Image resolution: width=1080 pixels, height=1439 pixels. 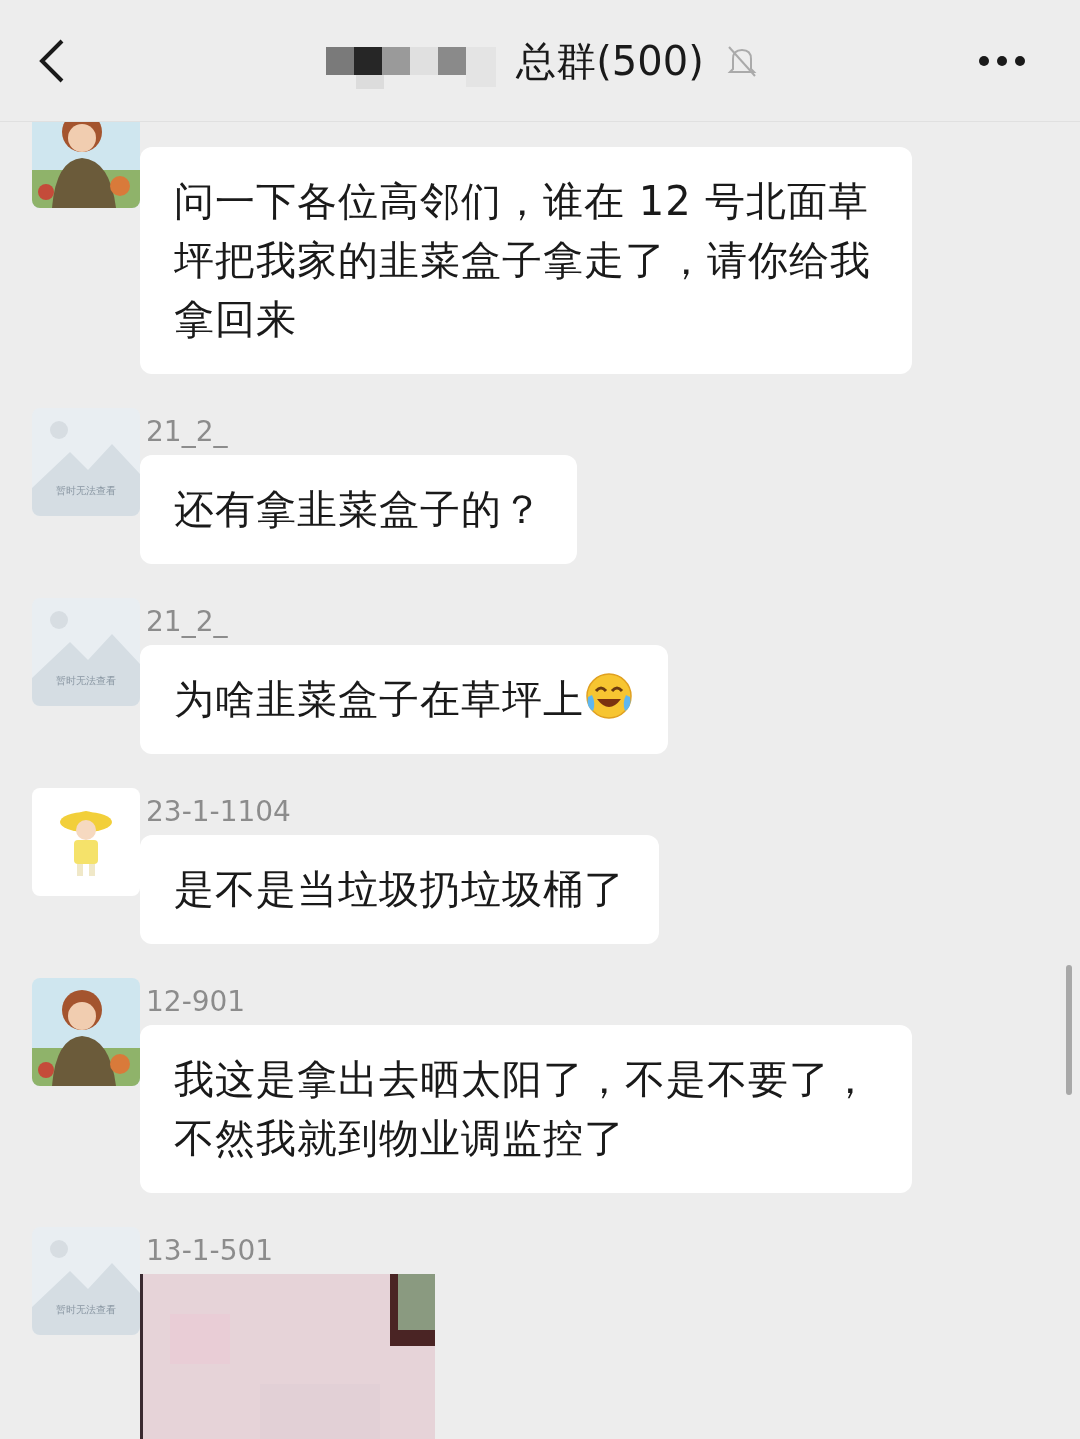 I want to click on laughing-tears-emoji-icon, so click(x=609, y=696).